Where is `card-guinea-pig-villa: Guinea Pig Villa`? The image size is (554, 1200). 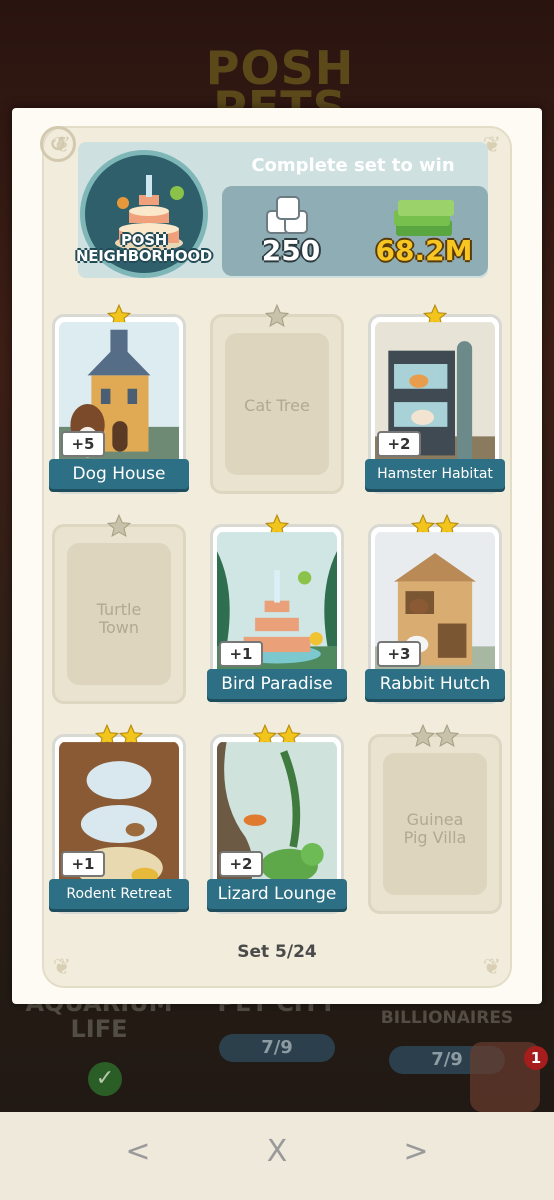 card-guinea-pig-villa: Guinea Pig Villa is located at coordinates (435, 818).